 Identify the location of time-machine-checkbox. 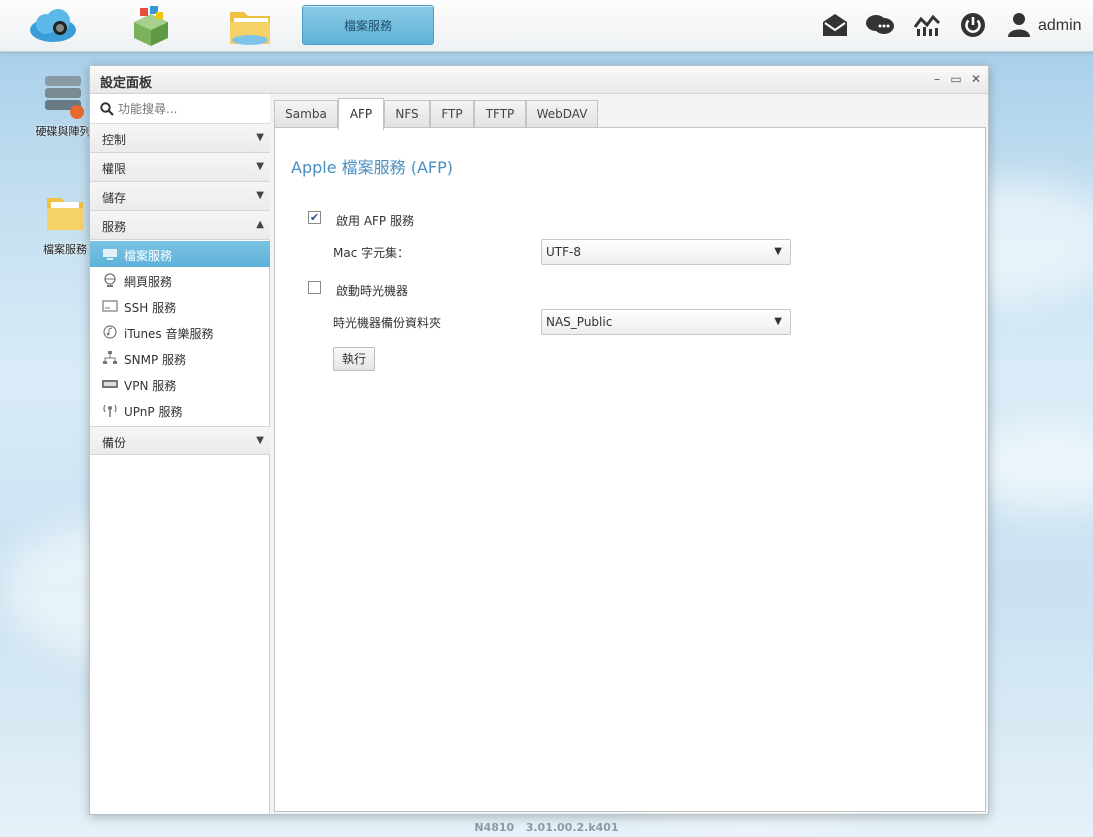
(314, 287).